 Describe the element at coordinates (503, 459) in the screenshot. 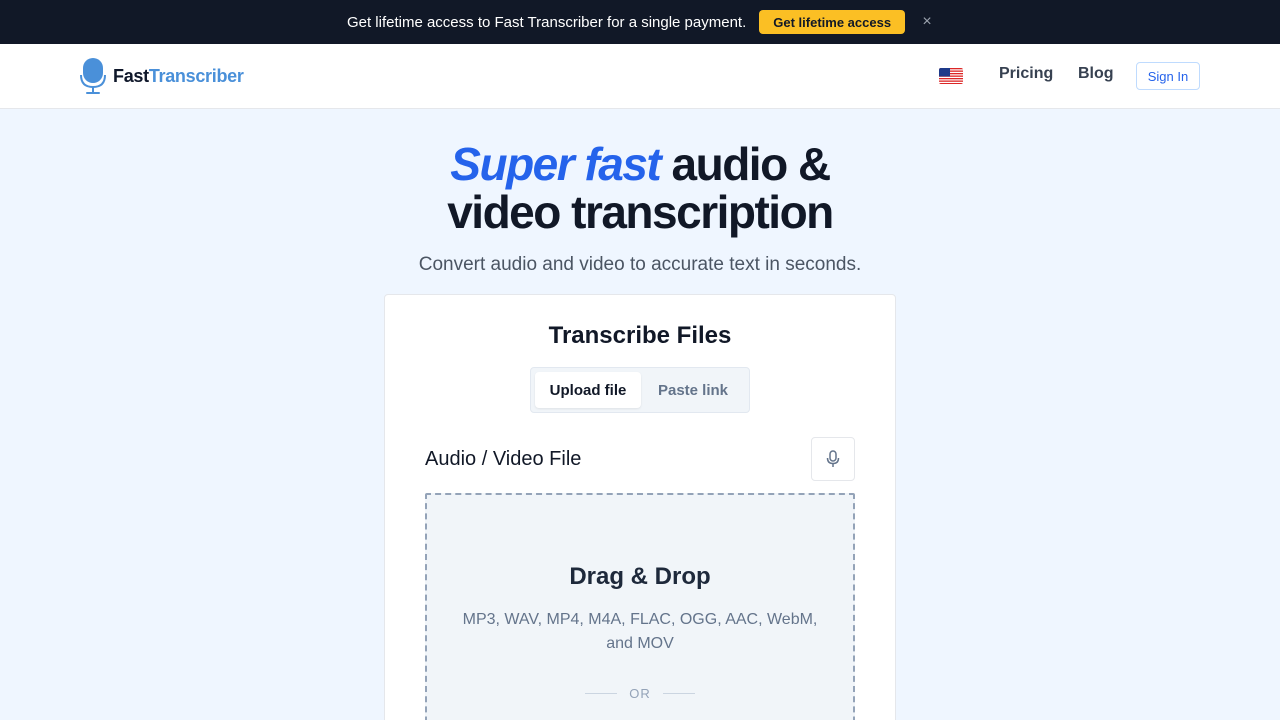

I see `file-field-label: Audio / Video File` at that location.